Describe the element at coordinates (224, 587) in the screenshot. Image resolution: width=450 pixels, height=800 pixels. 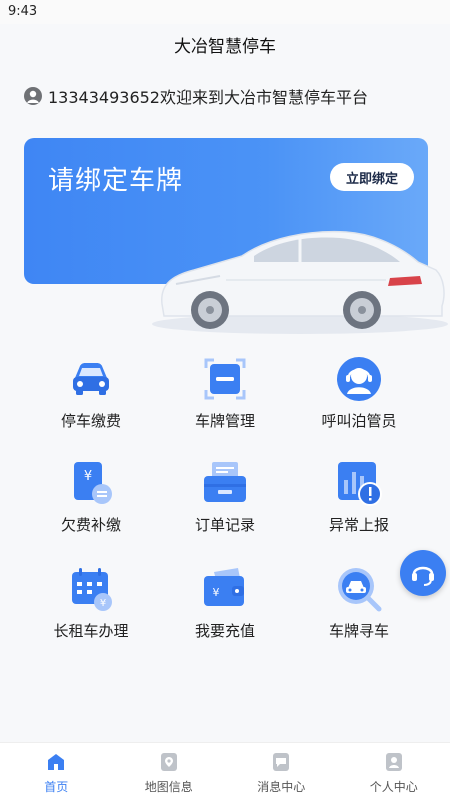
I see `wallet-yen-icon: ¥` at that location.